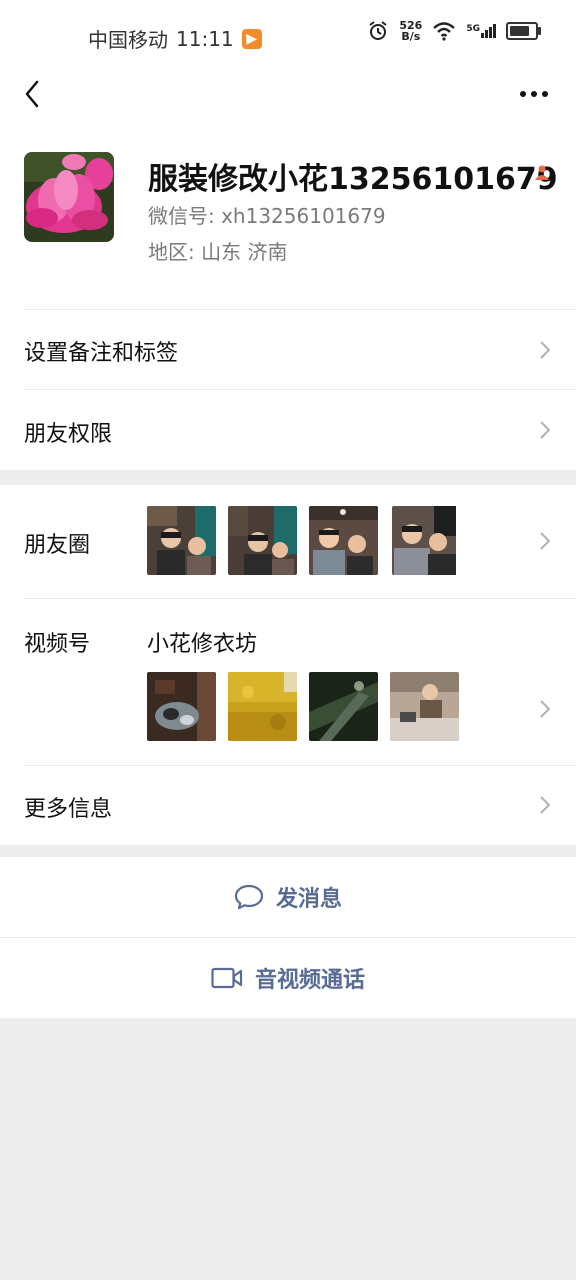 Image resolution: width=576 pixels, height=1280 pixels. I want to click on status-right: 526 B/s 5G, so click(454, 31).